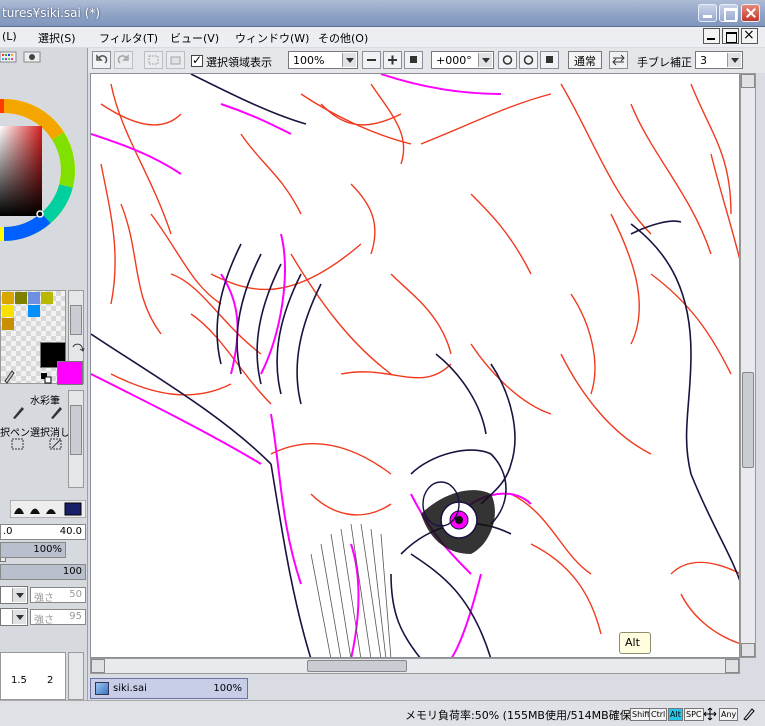 This screenshot has width=765, height=726. Describe the element at coordinates (43, 532) in the screenshot. I see `brush-size-field: .0 40.0` at that location.